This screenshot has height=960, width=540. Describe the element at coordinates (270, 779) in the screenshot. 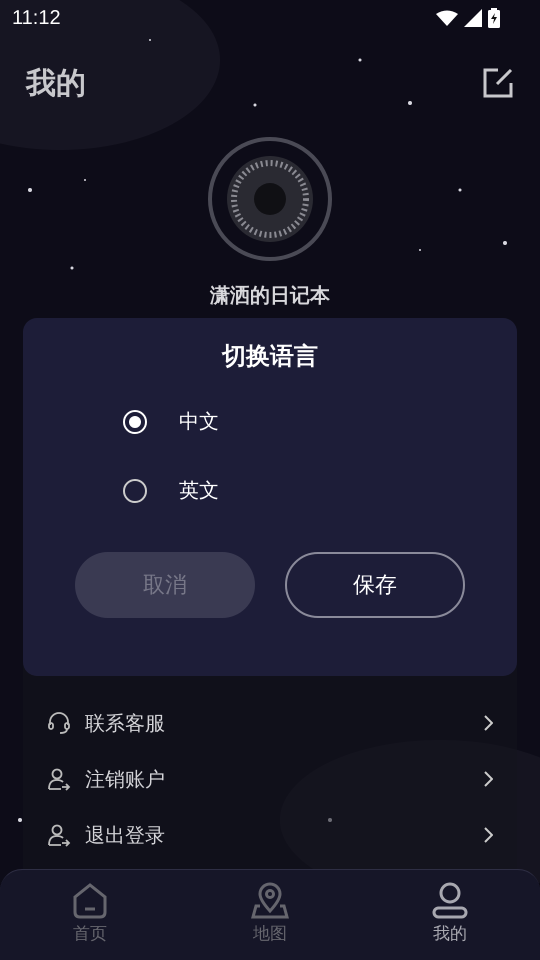

I see `menu-item: 注销账户` at that location.